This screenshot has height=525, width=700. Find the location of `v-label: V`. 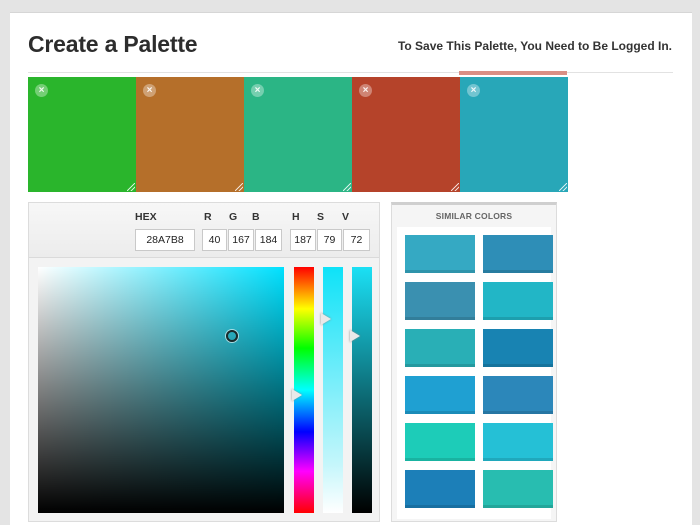

v-label: V is located at coordinates (346, 217).